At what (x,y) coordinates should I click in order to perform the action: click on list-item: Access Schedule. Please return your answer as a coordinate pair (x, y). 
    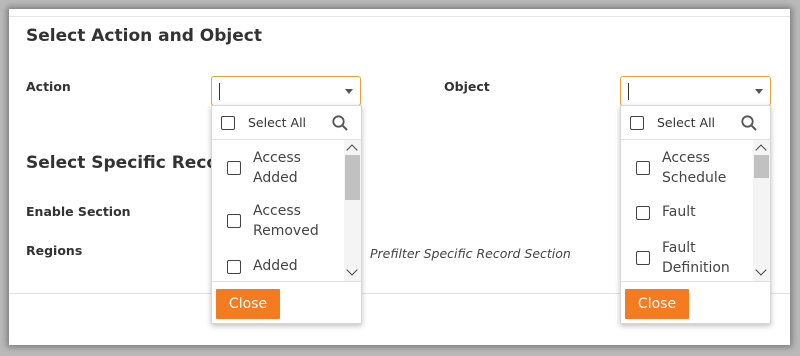
    Looking at the image, I should click on (687, 168).